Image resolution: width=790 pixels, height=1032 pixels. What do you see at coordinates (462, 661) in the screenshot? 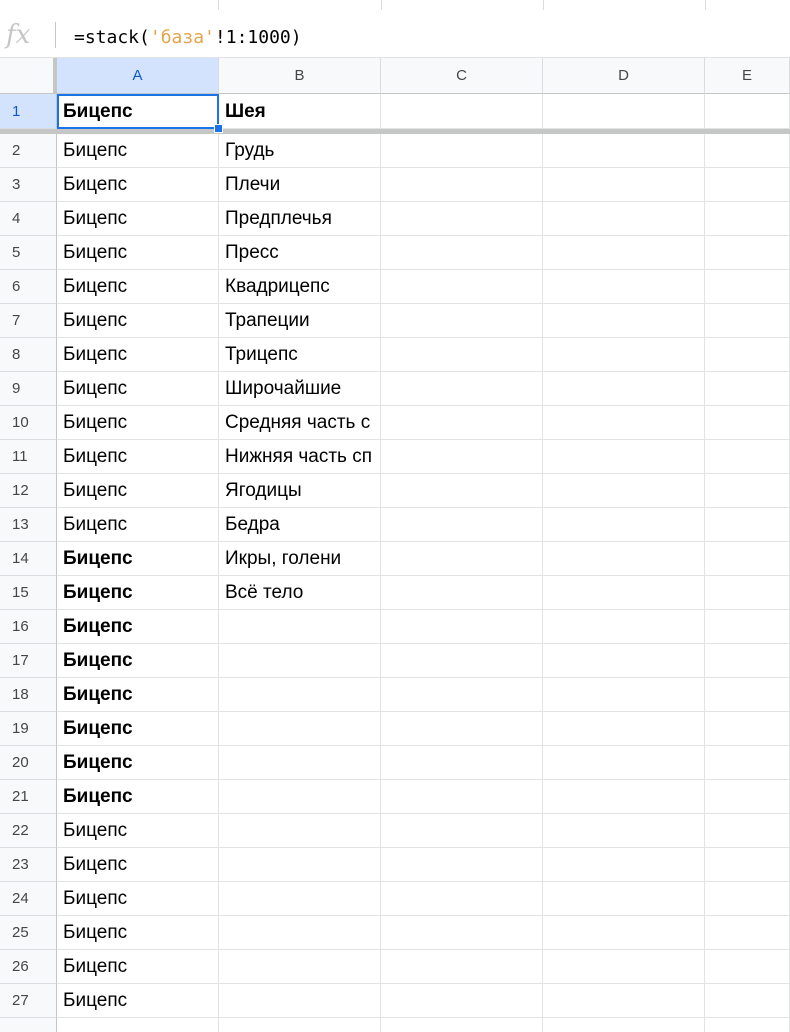
I see `cell-c17` at bounding box center [462, 661].